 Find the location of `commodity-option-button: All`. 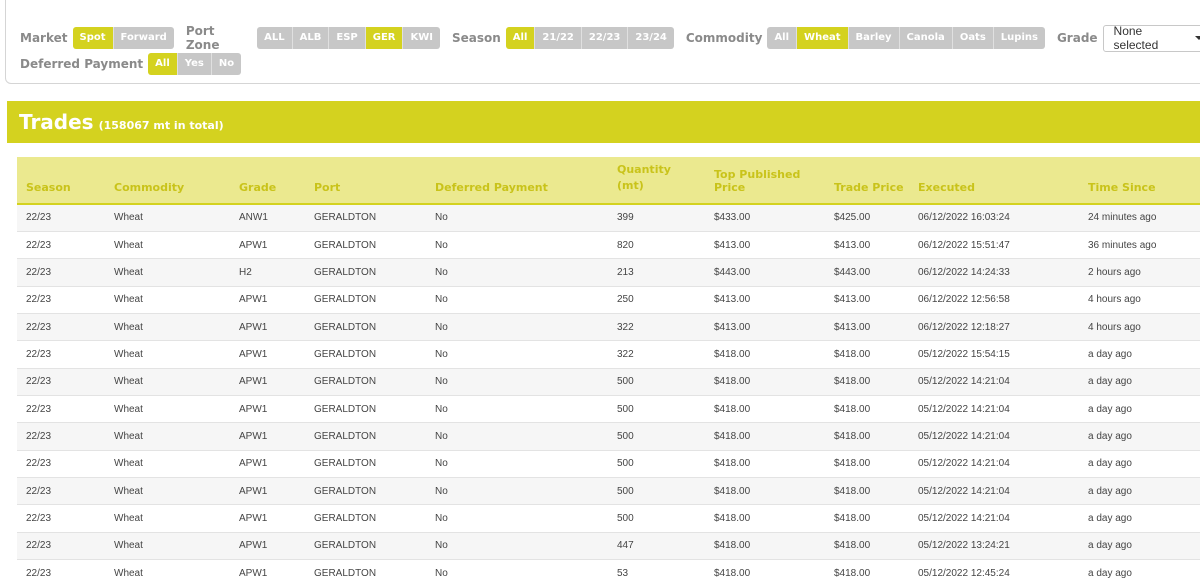

commodity-option-button: All is located at coordinates (782, 38).